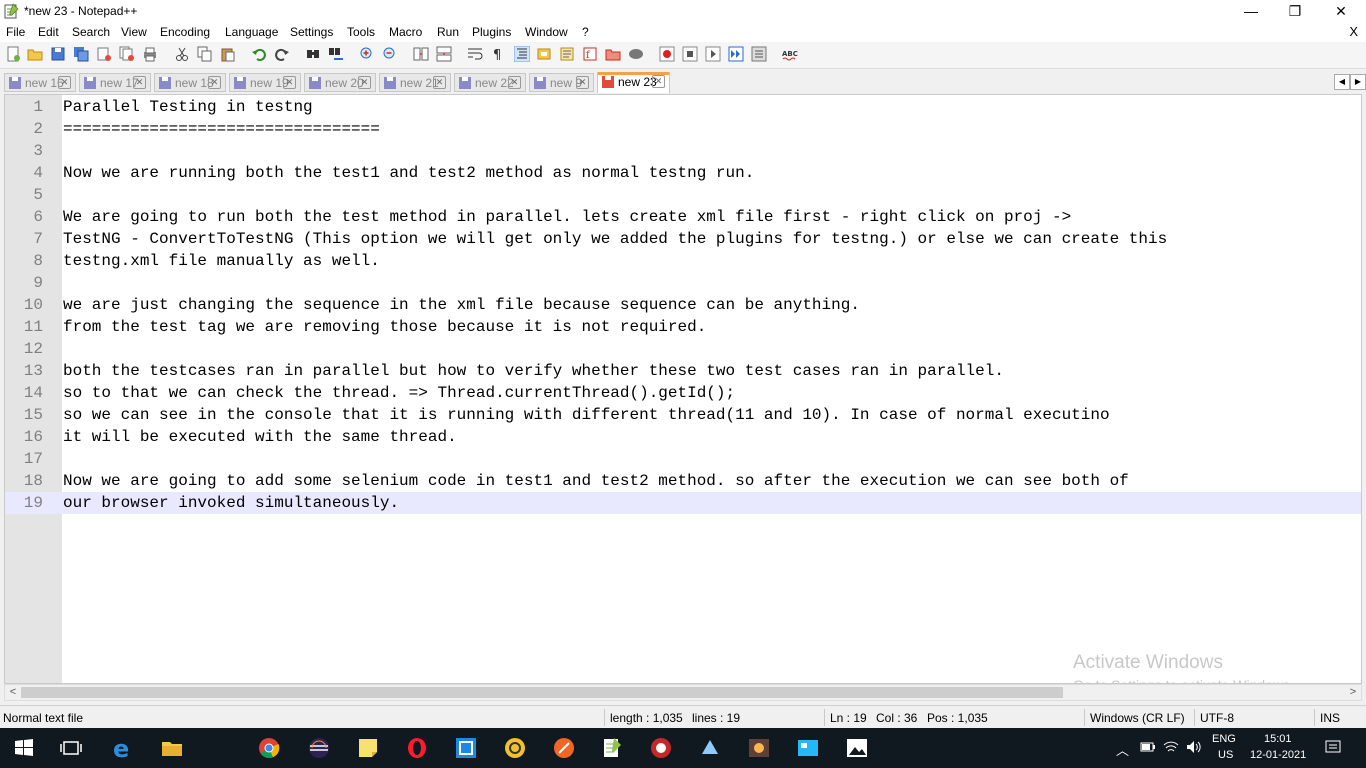 This screenshot has width=1366, height=768. Describe the element at coordinates (1341, 11) in the screenshot. I see `close-button: ✕` at that location.